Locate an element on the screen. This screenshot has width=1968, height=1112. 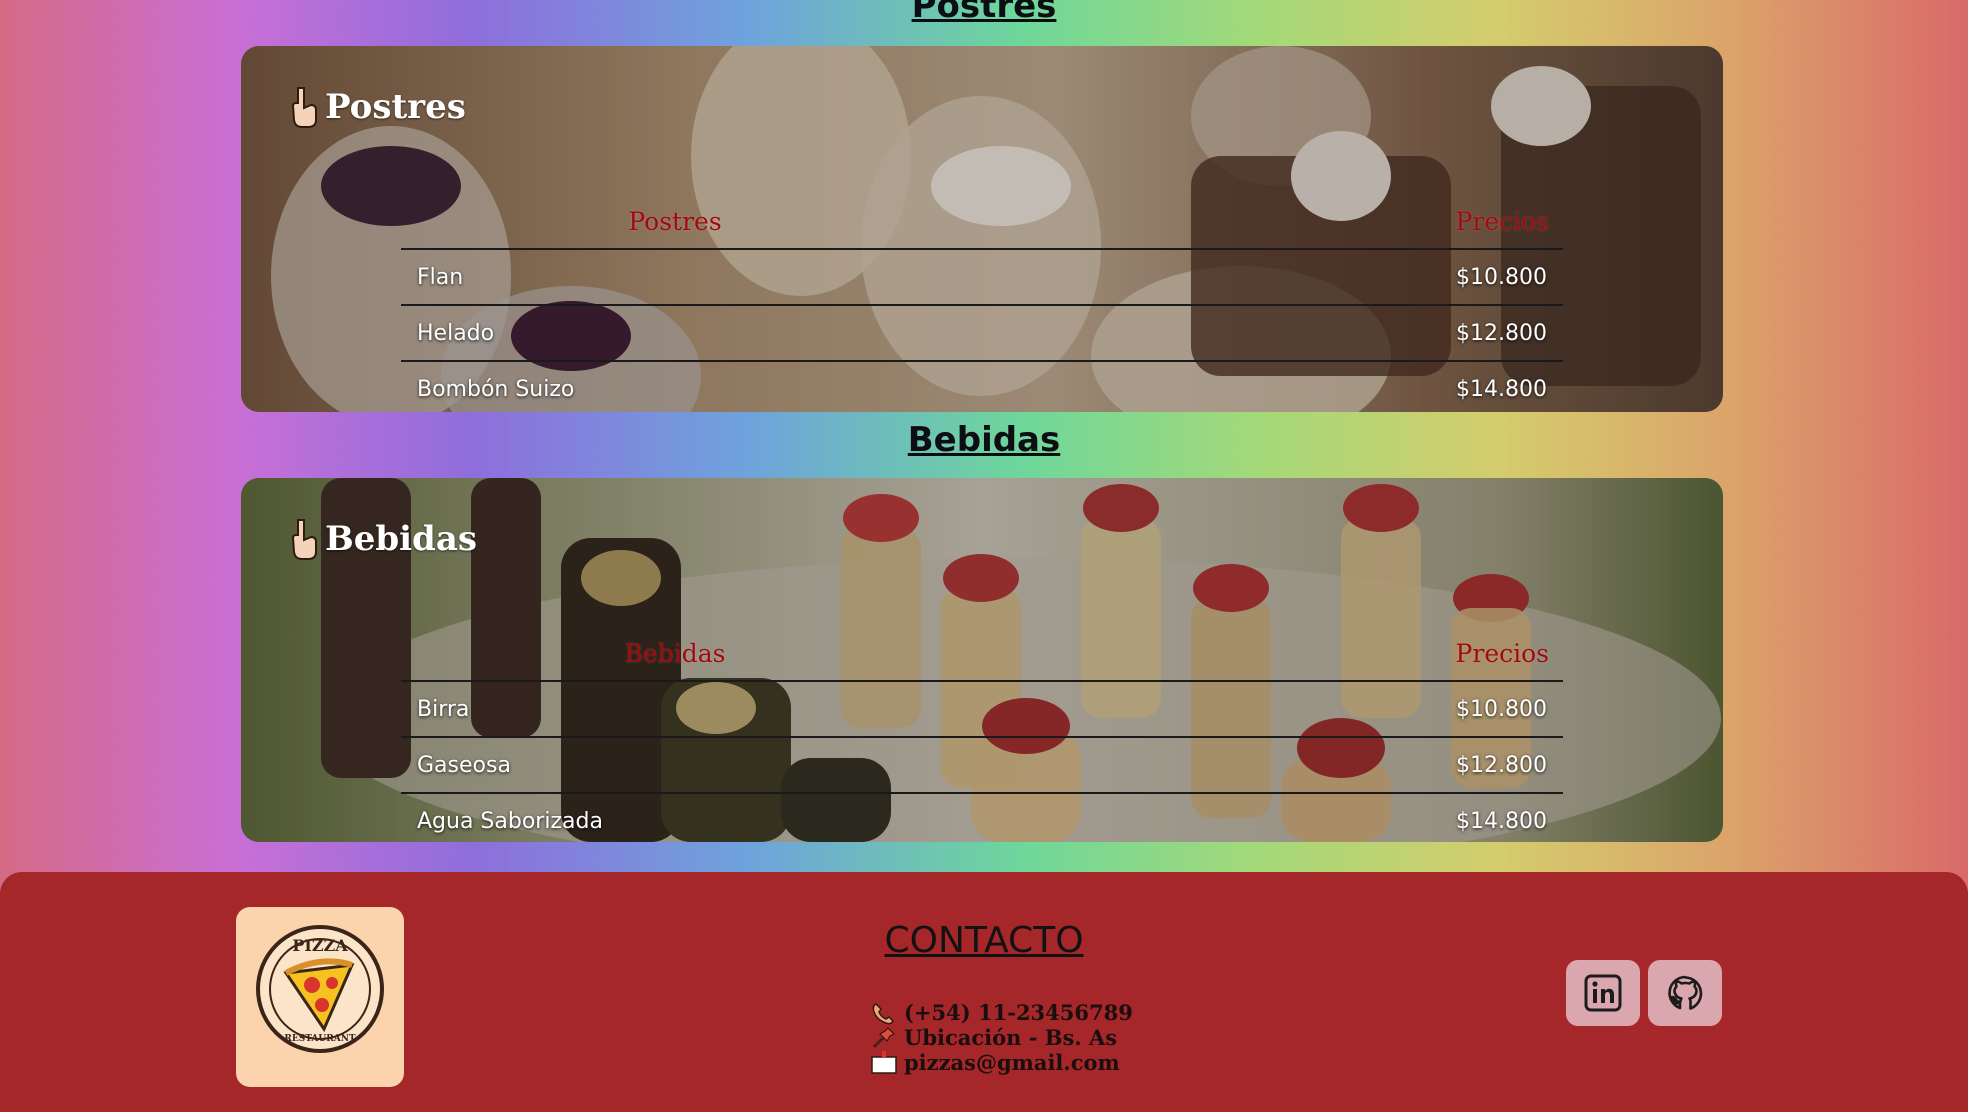
table-row: Bombón Suizo $14.800 is located at coordinates (982, 386).